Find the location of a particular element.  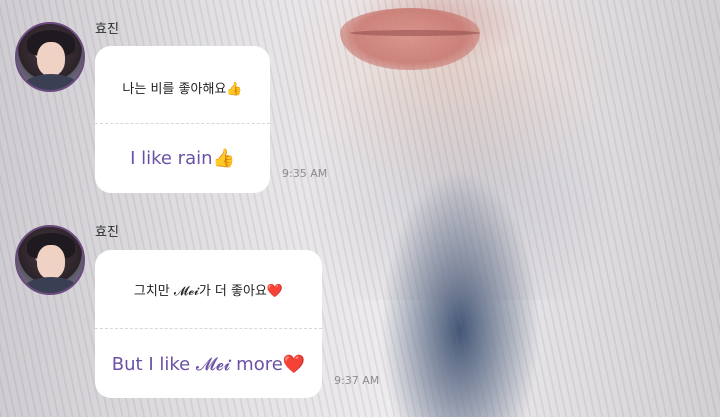

message-text-korean: 나는 비를 좋아해요👍 is located at coordinates (182, 89).